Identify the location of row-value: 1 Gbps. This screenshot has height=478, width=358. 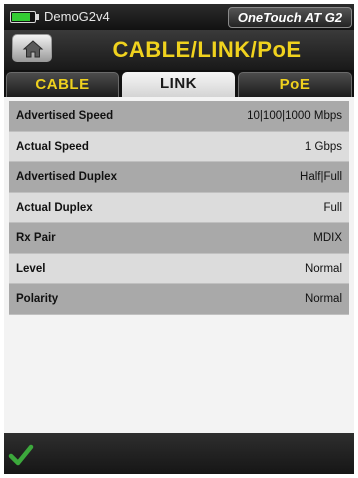
(323, 146).